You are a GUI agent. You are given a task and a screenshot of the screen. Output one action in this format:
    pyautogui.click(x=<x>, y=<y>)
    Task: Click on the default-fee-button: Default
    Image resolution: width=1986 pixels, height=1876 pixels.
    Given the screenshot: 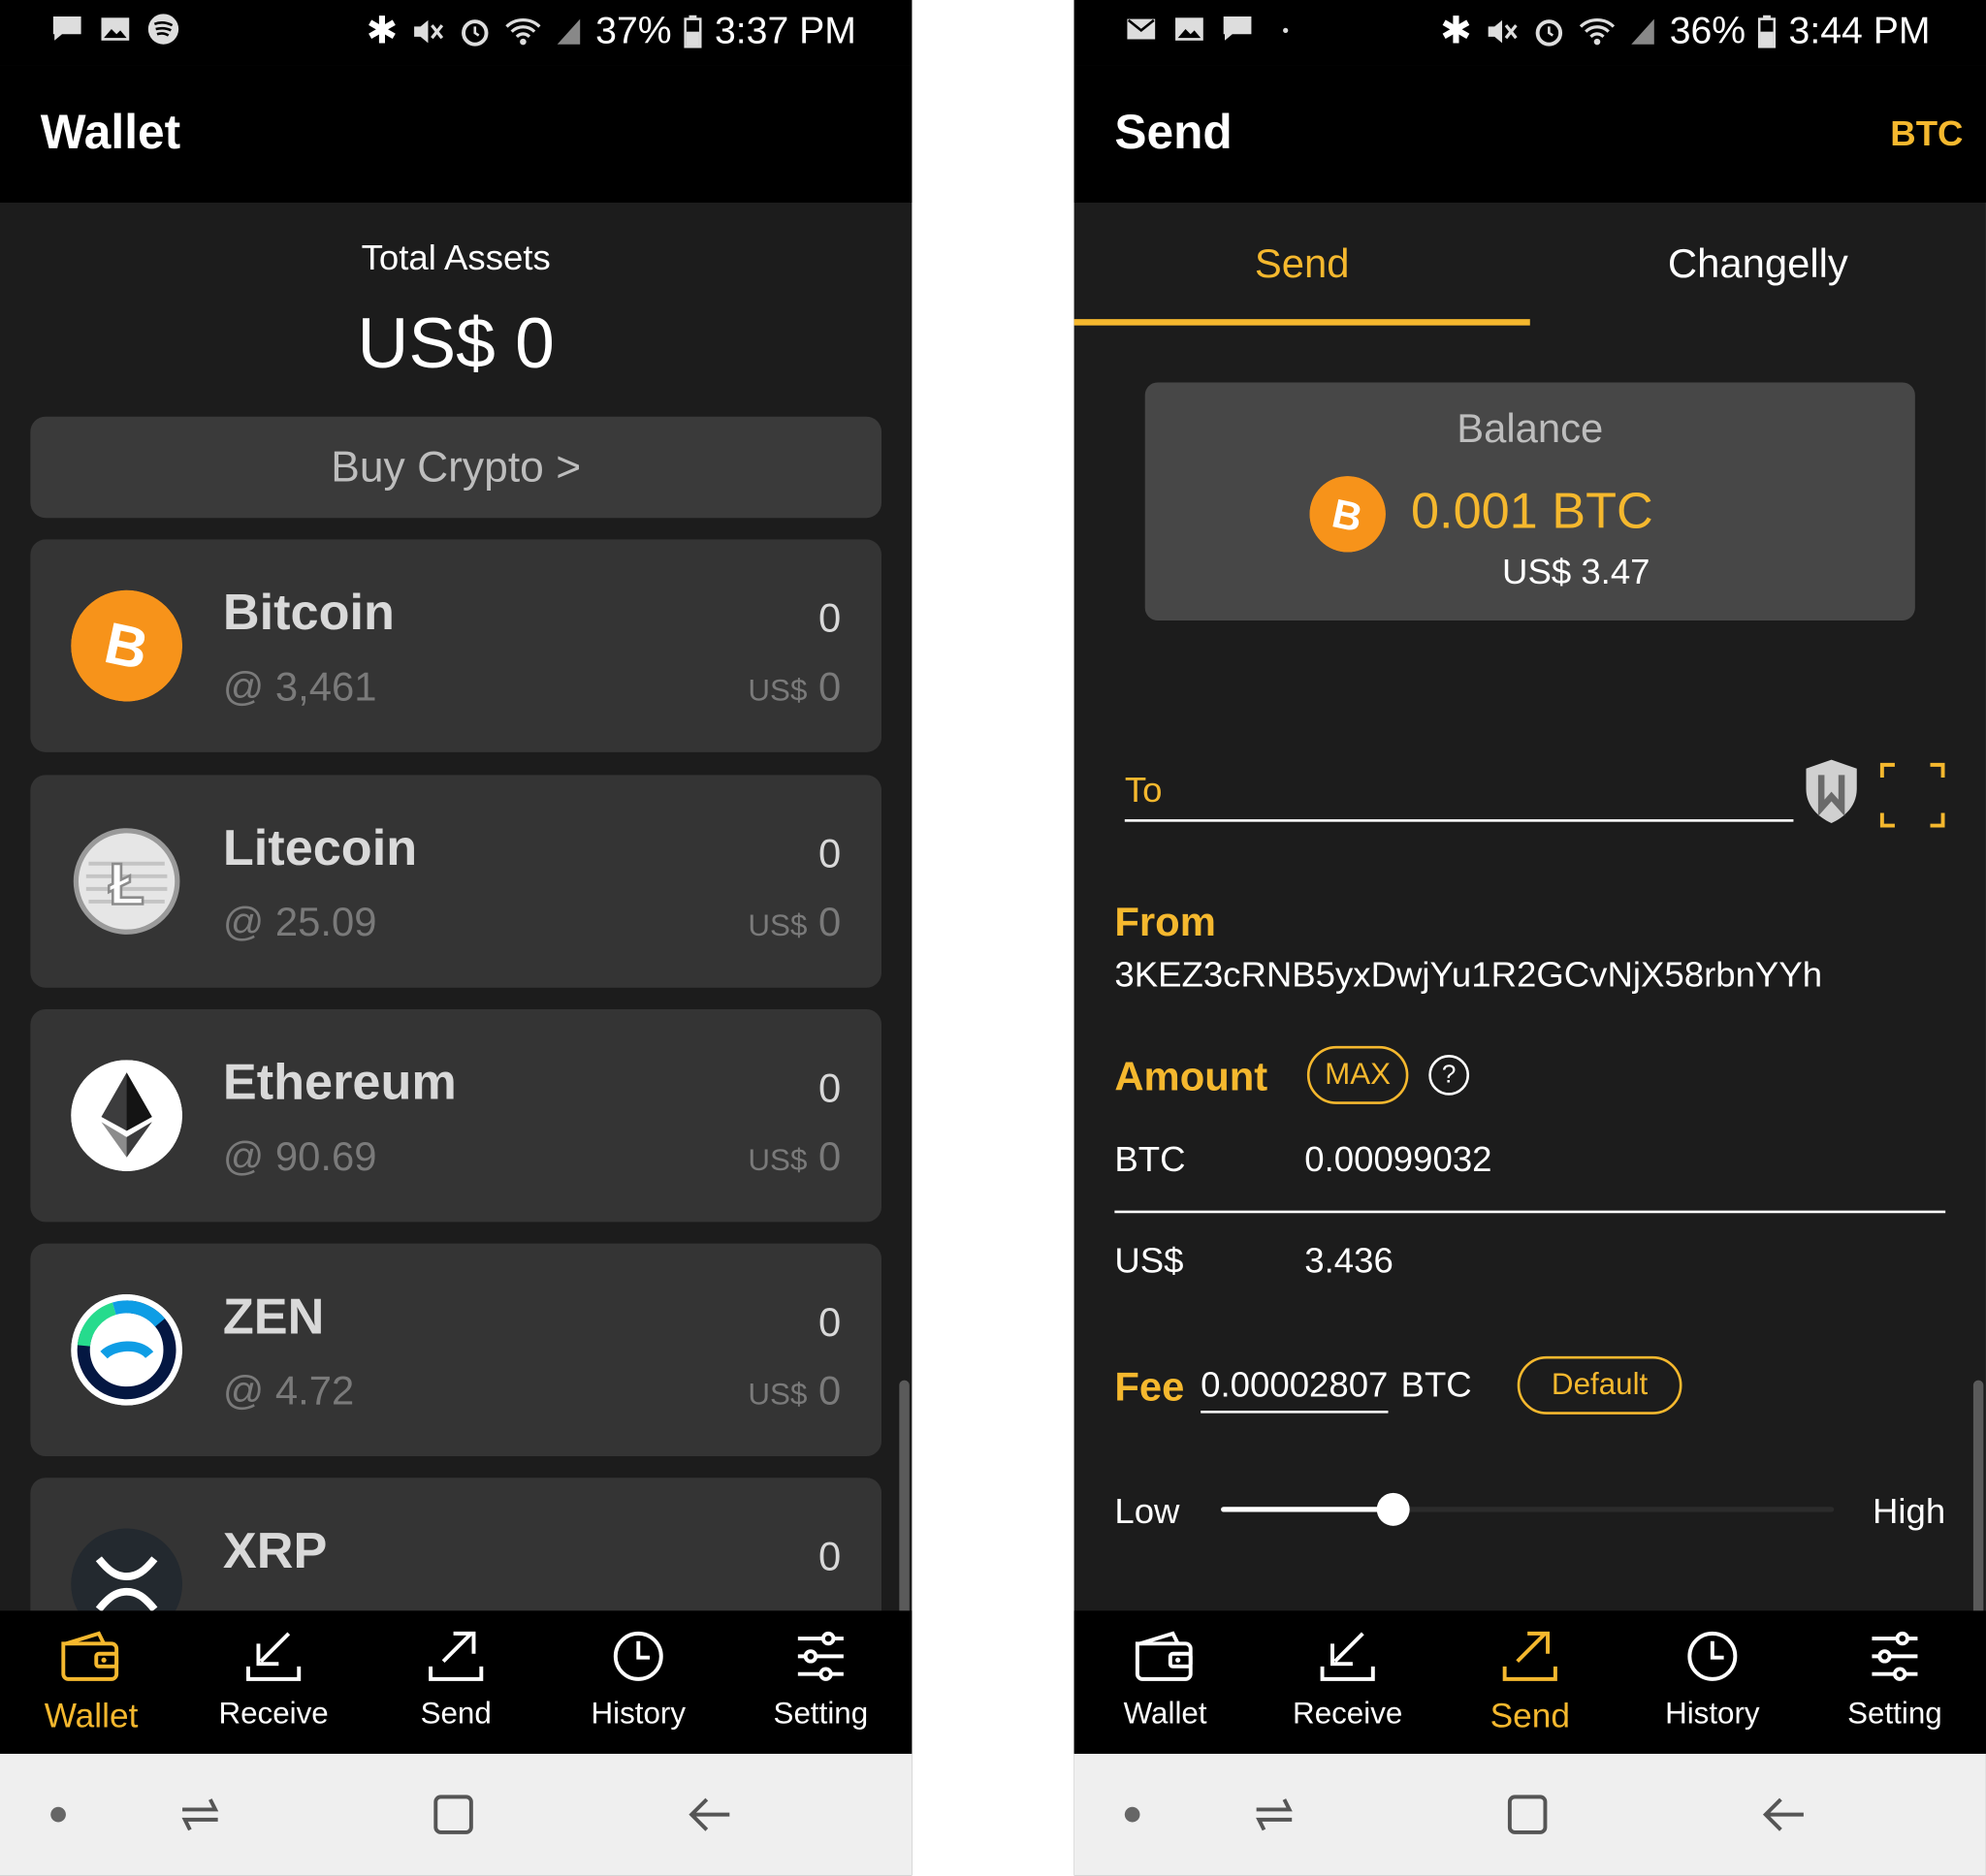 What is the action you would take?
    pyautogui.click(x=1599, y=1385)
    